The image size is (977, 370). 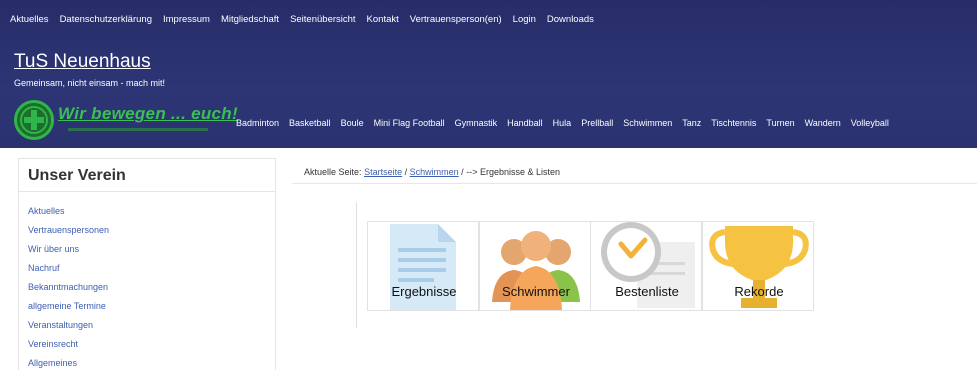 I want to click on sidebar-item-vereinsrecht: Vereinsrecht, so click(x=68, y=347).